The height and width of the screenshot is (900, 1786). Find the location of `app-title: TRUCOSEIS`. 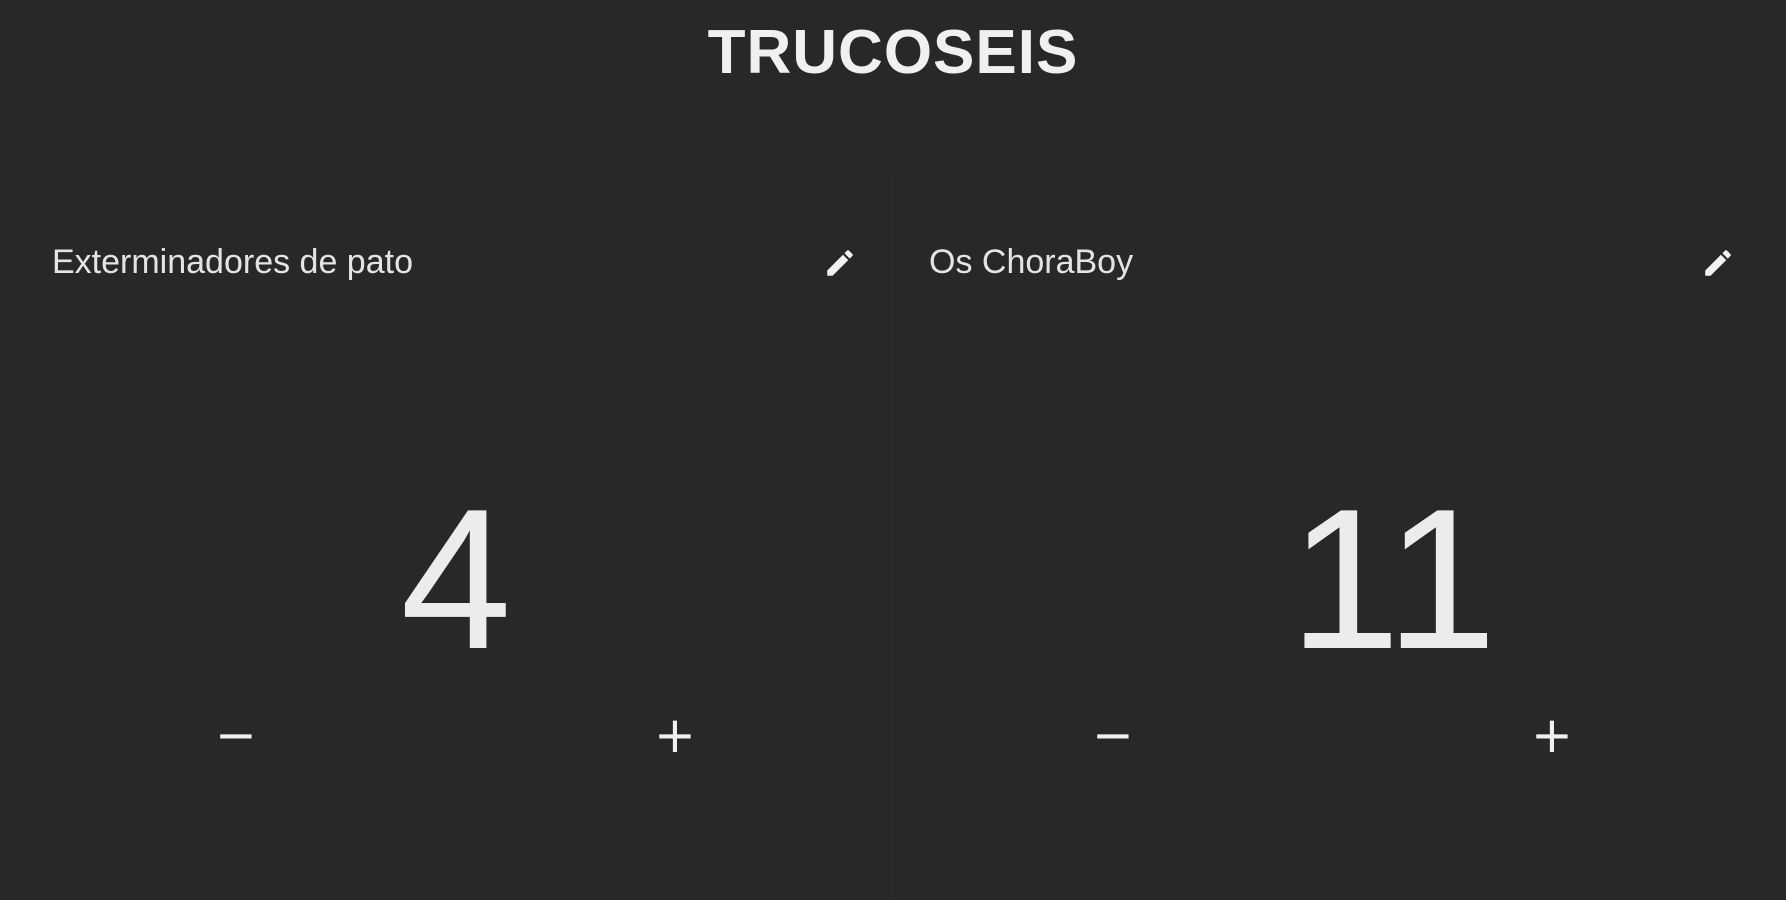

app-title: TRUCOSEIS is located at coordinates (893, 52).